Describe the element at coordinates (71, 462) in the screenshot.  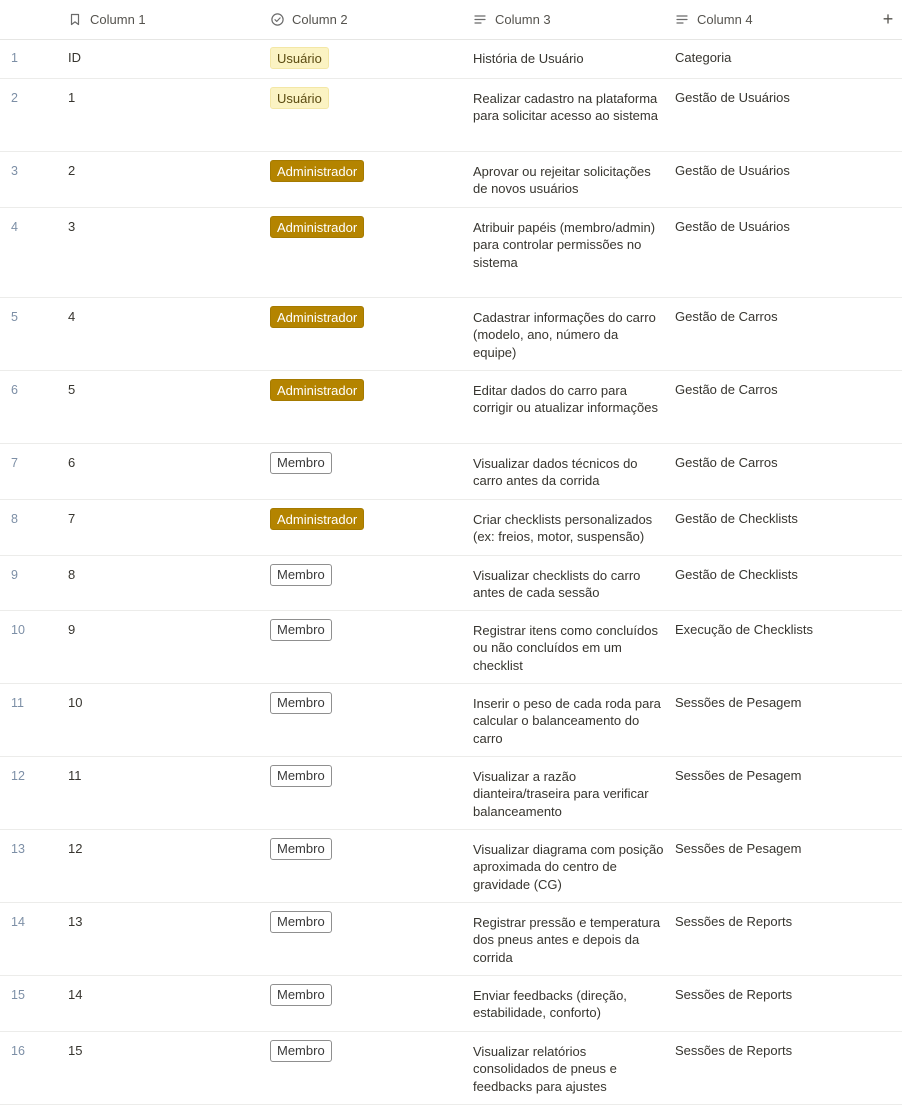
I see `cell-column-1: 6` at that location.